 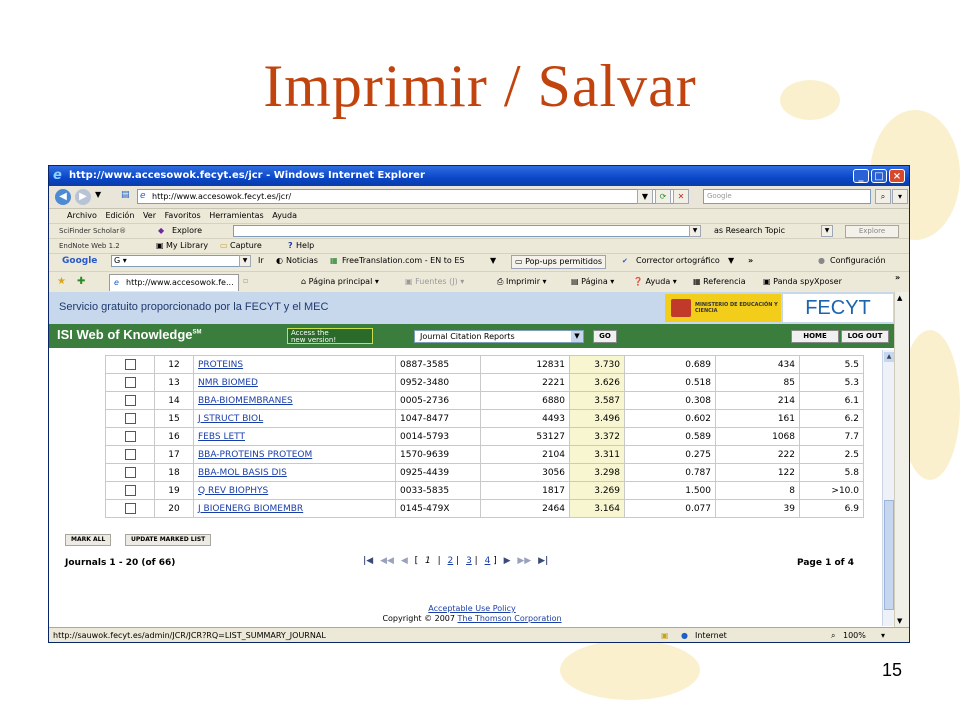 I want to click on spellcheck-button: Corrector ortográfico, so click(x=678, y=261).